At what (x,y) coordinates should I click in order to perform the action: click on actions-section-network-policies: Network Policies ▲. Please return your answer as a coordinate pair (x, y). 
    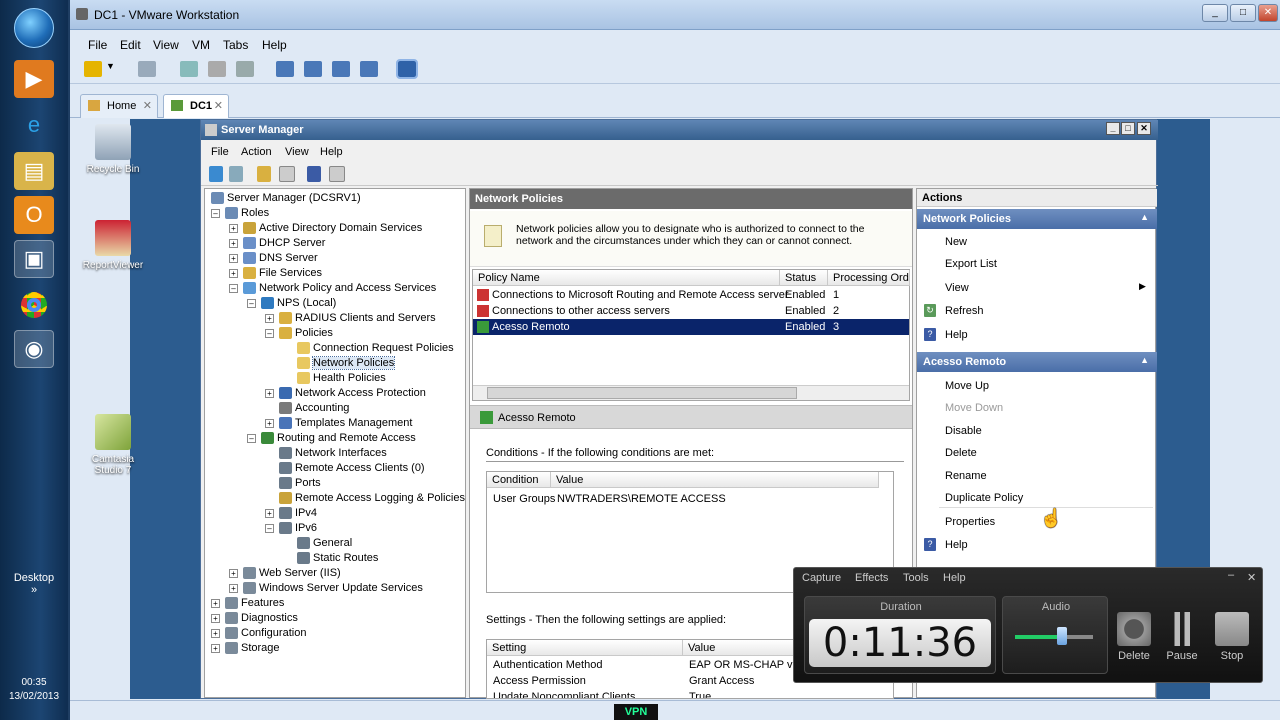
    Looking at the image, I should click on (1037, 219).